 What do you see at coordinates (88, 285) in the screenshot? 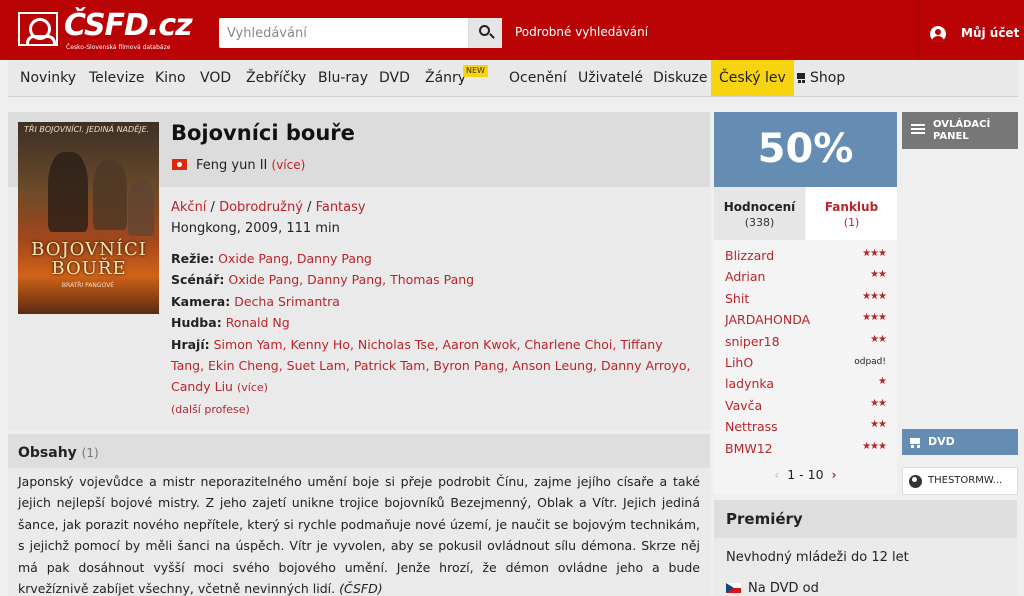
I see `poster-credit: BRATŘI PANGOVÉ` at bounding box center [88, 285].